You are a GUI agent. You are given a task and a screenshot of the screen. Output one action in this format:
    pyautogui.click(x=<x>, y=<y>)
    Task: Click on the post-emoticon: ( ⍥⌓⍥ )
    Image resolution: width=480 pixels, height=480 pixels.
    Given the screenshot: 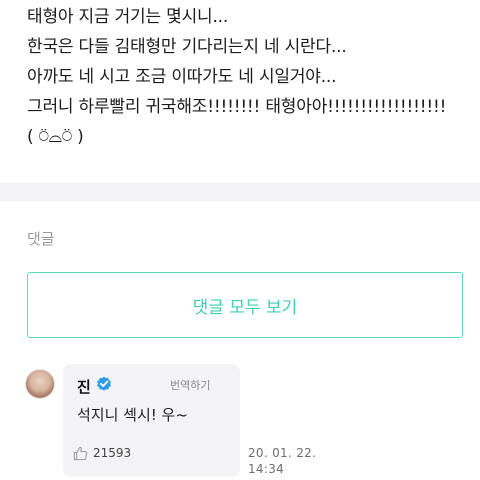 What is the action you would take?
    pyautogui.click(x=55, y=137)
    